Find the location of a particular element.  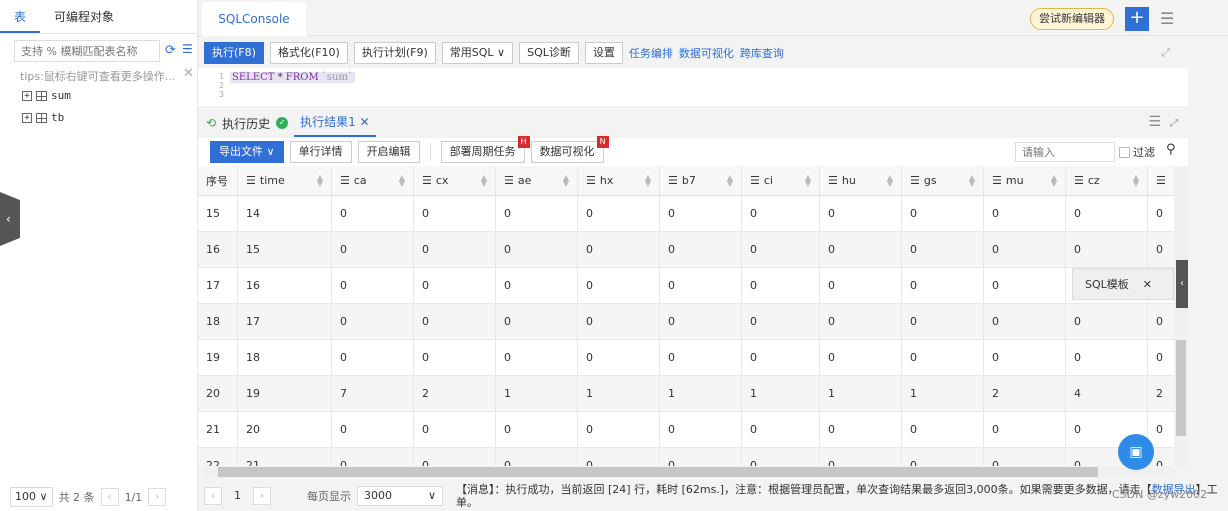

sql-editor: 1 2 3 SELECT * FROM `sum` is located at coordinates (693, 87).